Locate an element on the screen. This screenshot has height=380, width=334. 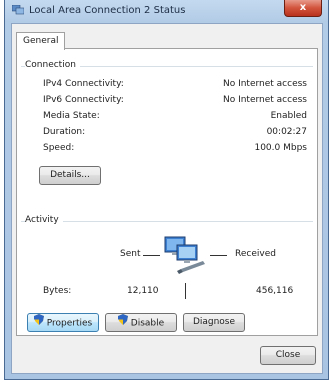
window-title: Local Area Connection 2 Status is located at coordinates (107, 10).